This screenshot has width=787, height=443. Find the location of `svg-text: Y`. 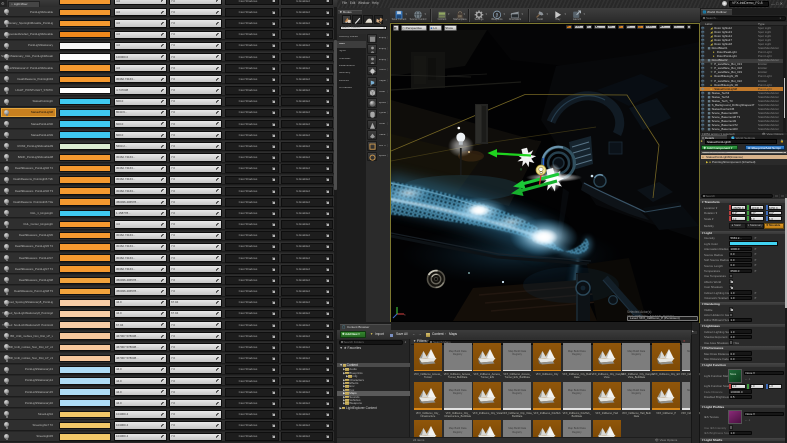

svg-text: Y is located at coordinates (521, 170).